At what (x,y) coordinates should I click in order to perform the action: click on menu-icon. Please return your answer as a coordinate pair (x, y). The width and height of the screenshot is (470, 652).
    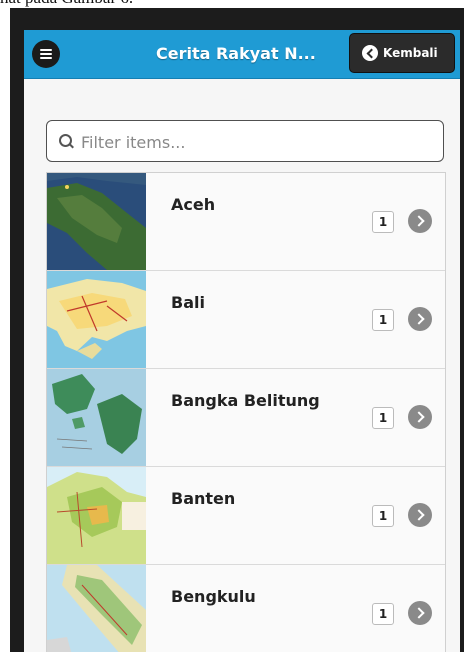
    Looking at the image, I should click on (46, 50).